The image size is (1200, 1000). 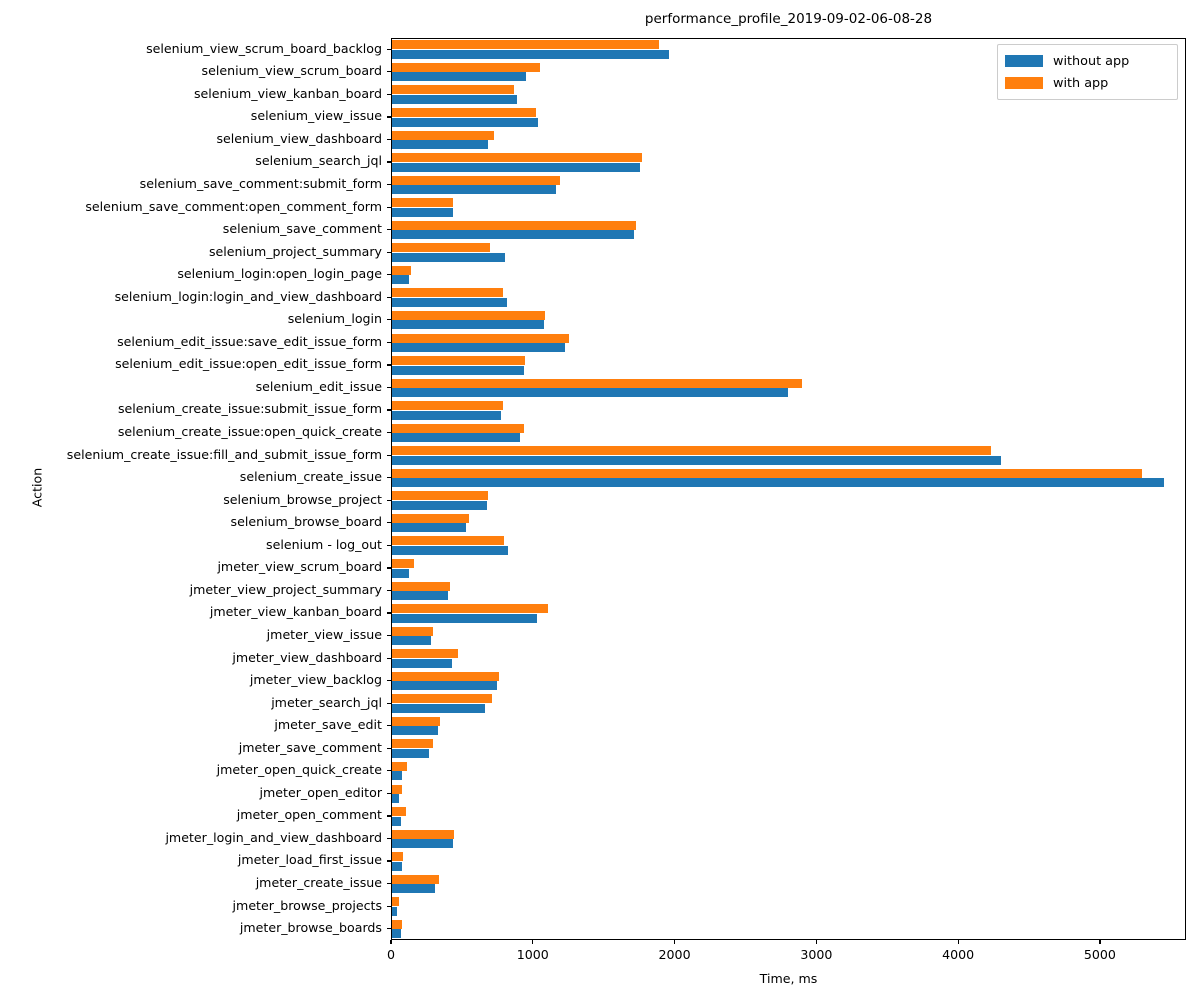 What do you see at coordinates (306, 522) in the screenshot?
I see `y-axis-tick-label: selenium_browse_board` at bounding box center [306, 522].